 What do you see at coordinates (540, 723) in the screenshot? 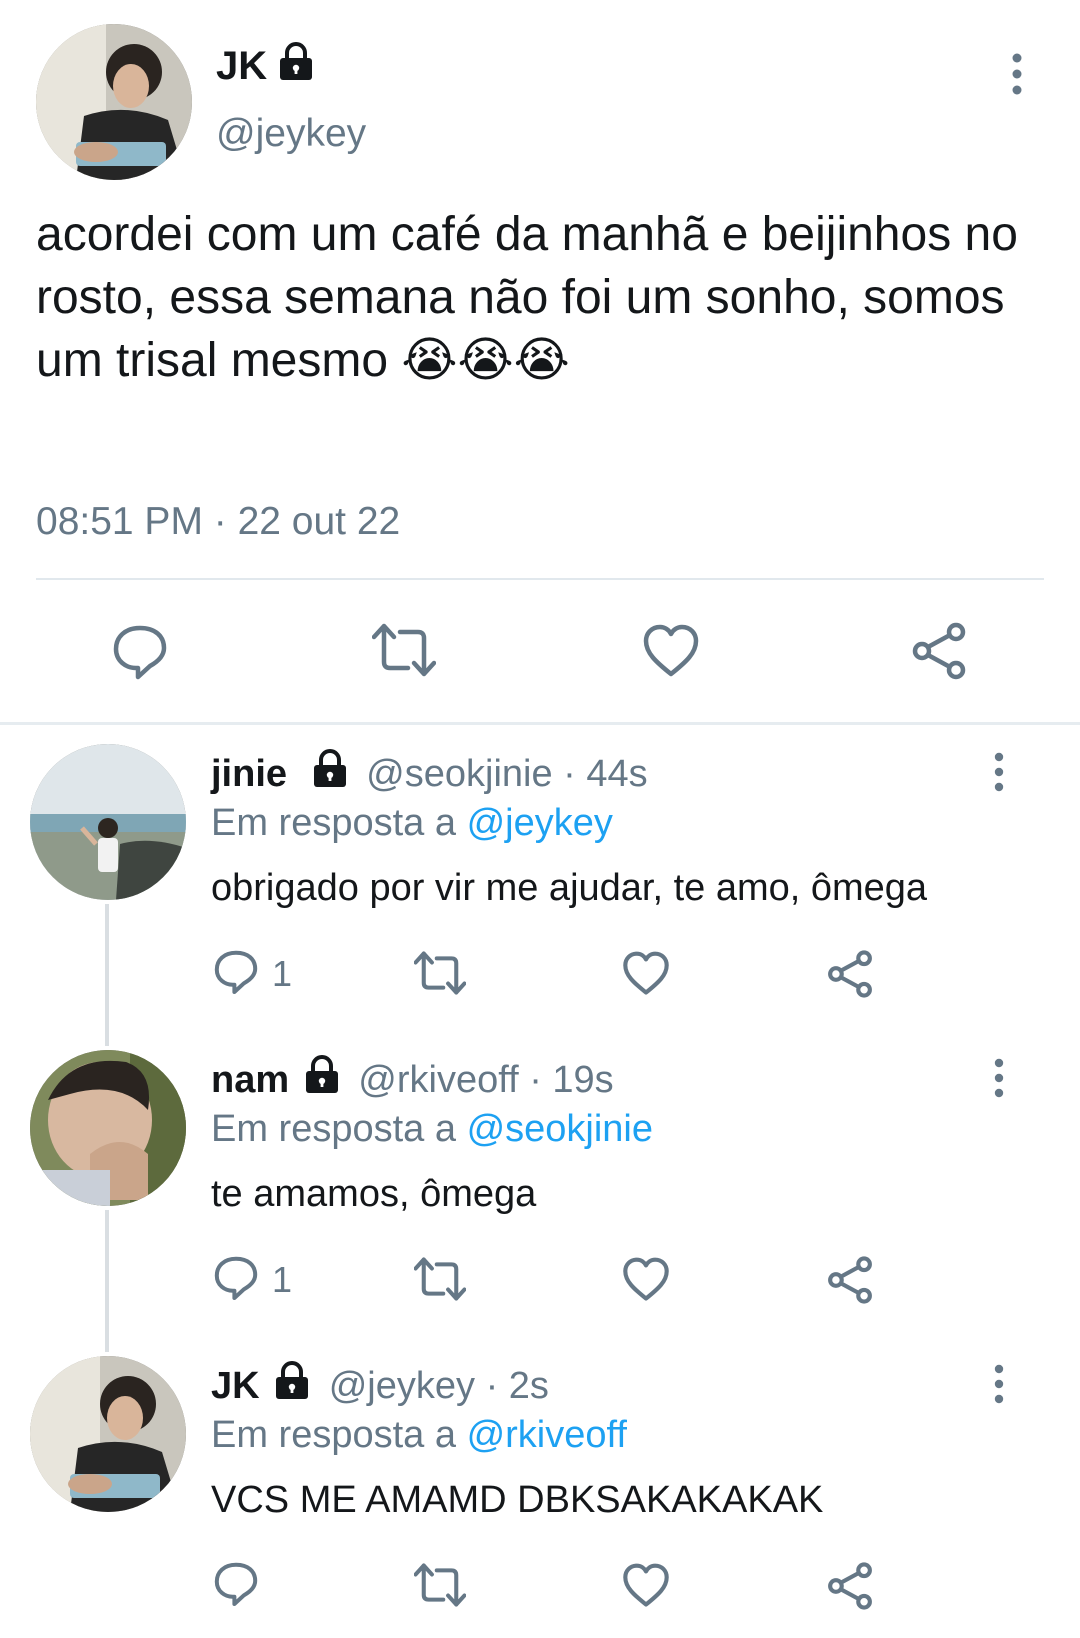
I see `section-divider` at bounding box center [540, 723].